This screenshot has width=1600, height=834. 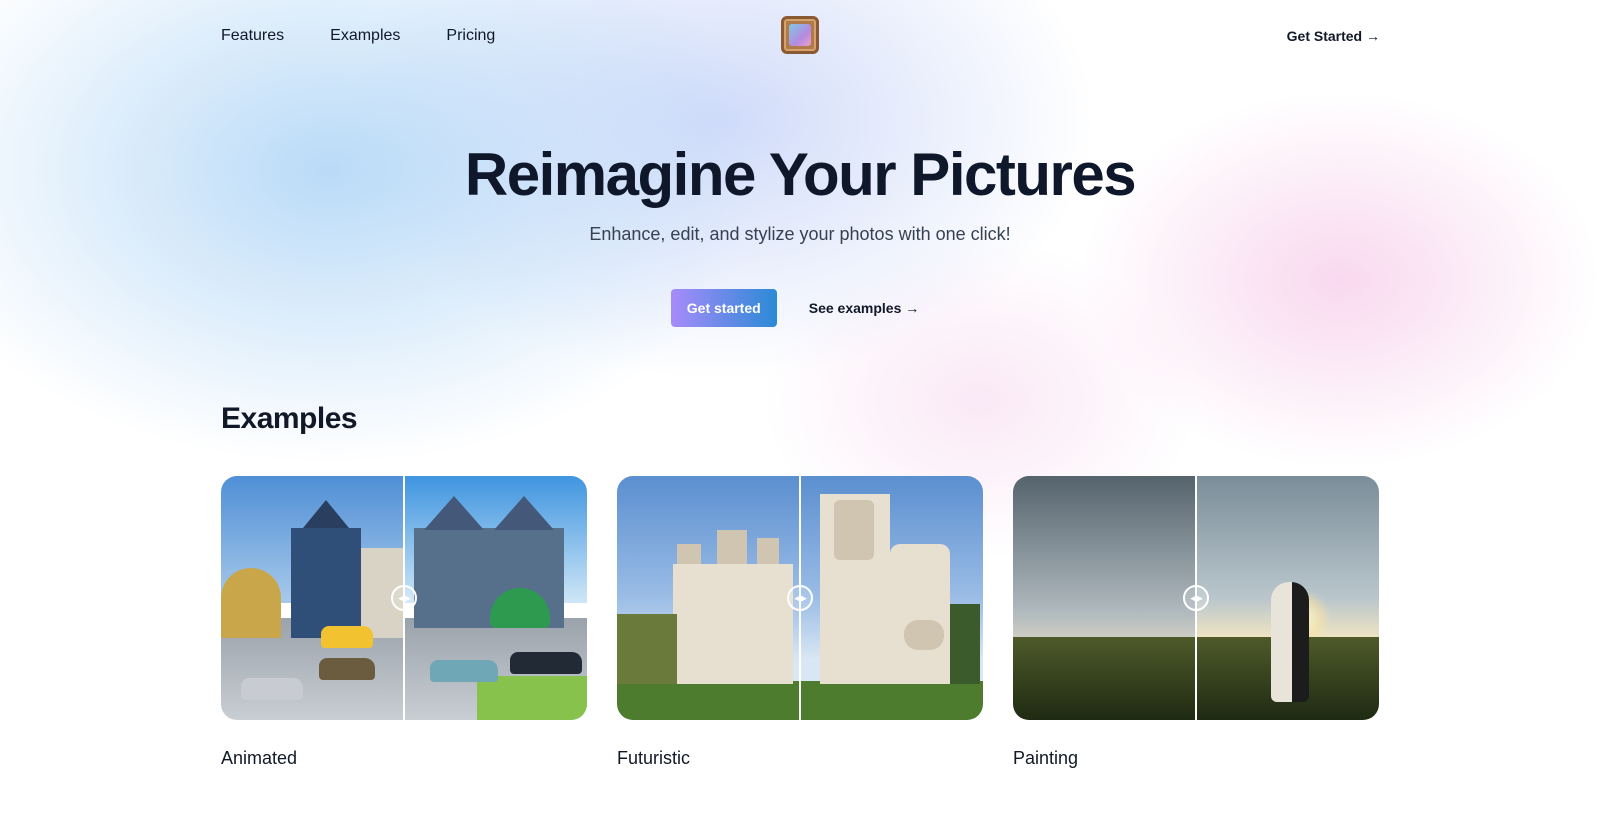 What do you see at coordinates (470, 36) in the screenshot?
I see `nav-link-pricing: Pricing` at bounding box center [470, 36].